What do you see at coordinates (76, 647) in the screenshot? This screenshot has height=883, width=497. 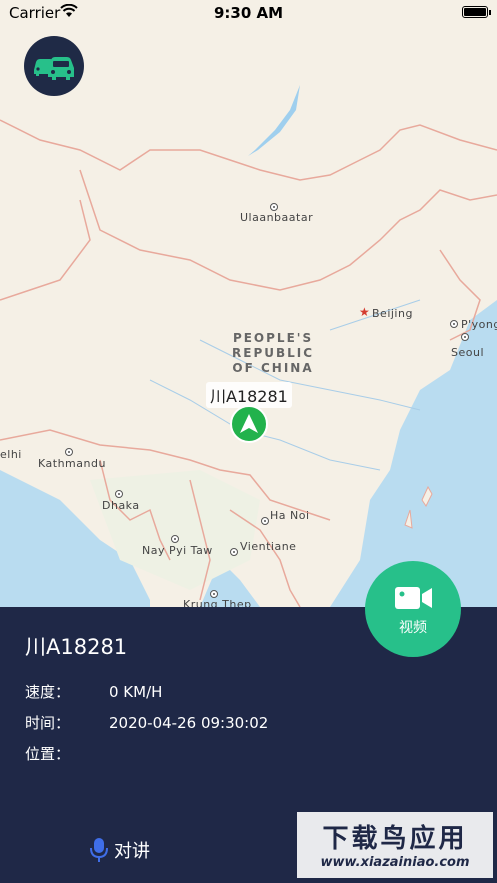 I see `detail-plate: 川A18281` at bounding box center [76, 647].